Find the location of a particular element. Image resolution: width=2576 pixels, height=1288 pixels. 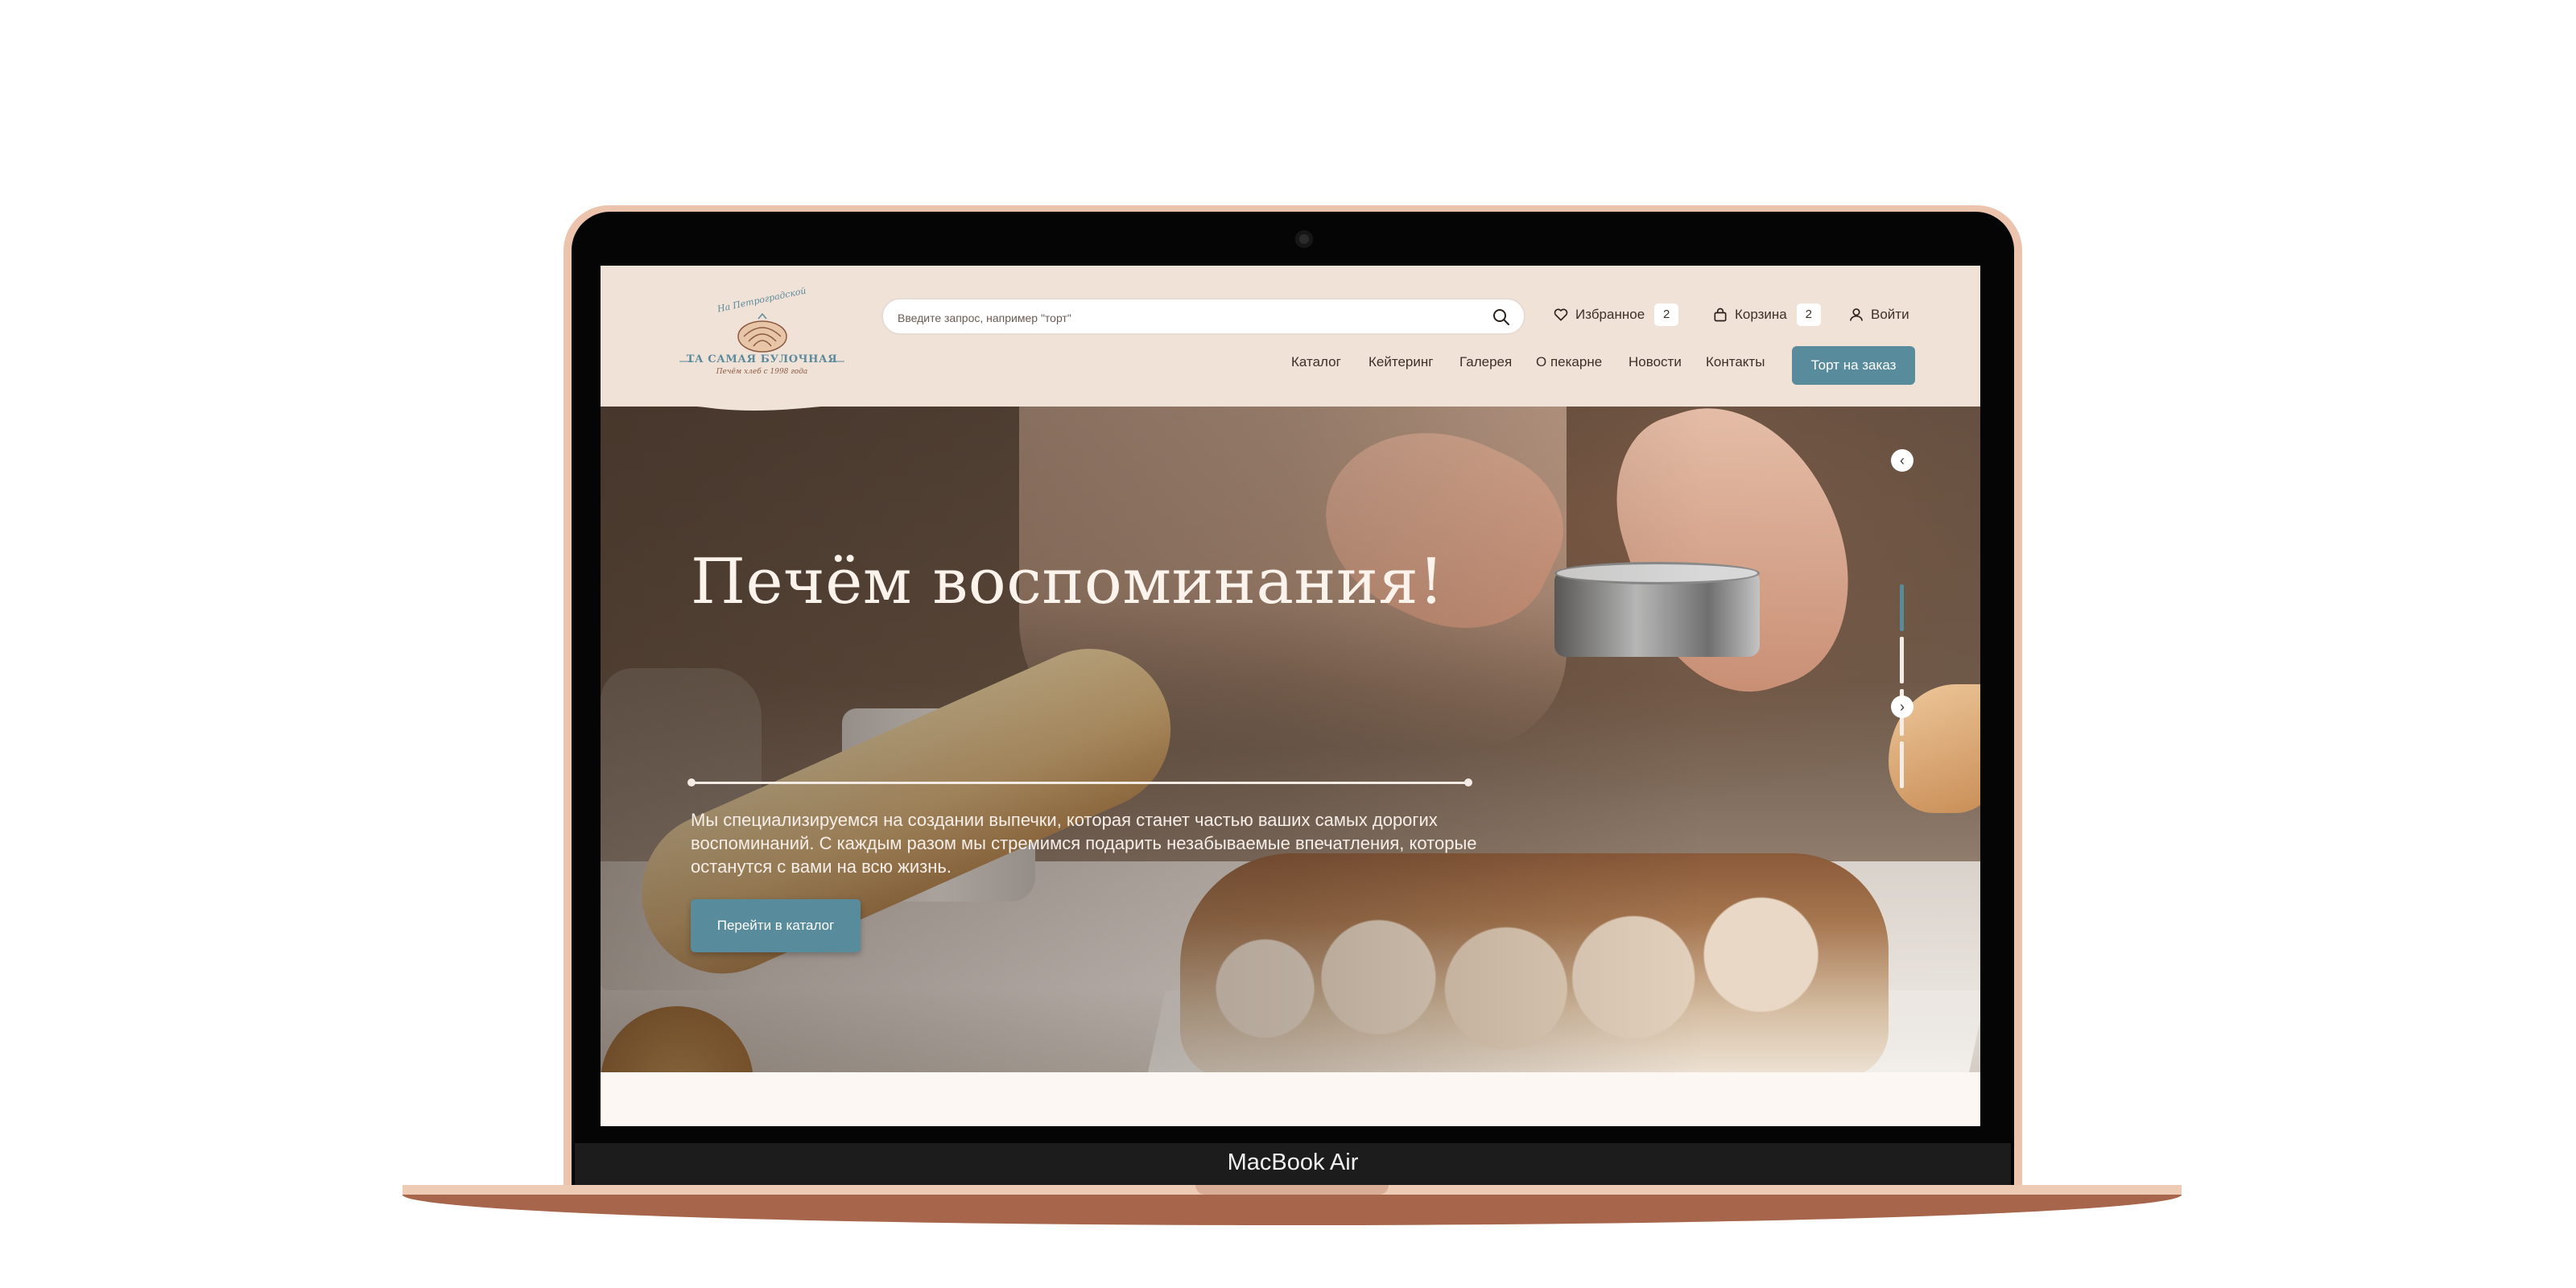

camera-icon is located at coordinates (1304, 239).